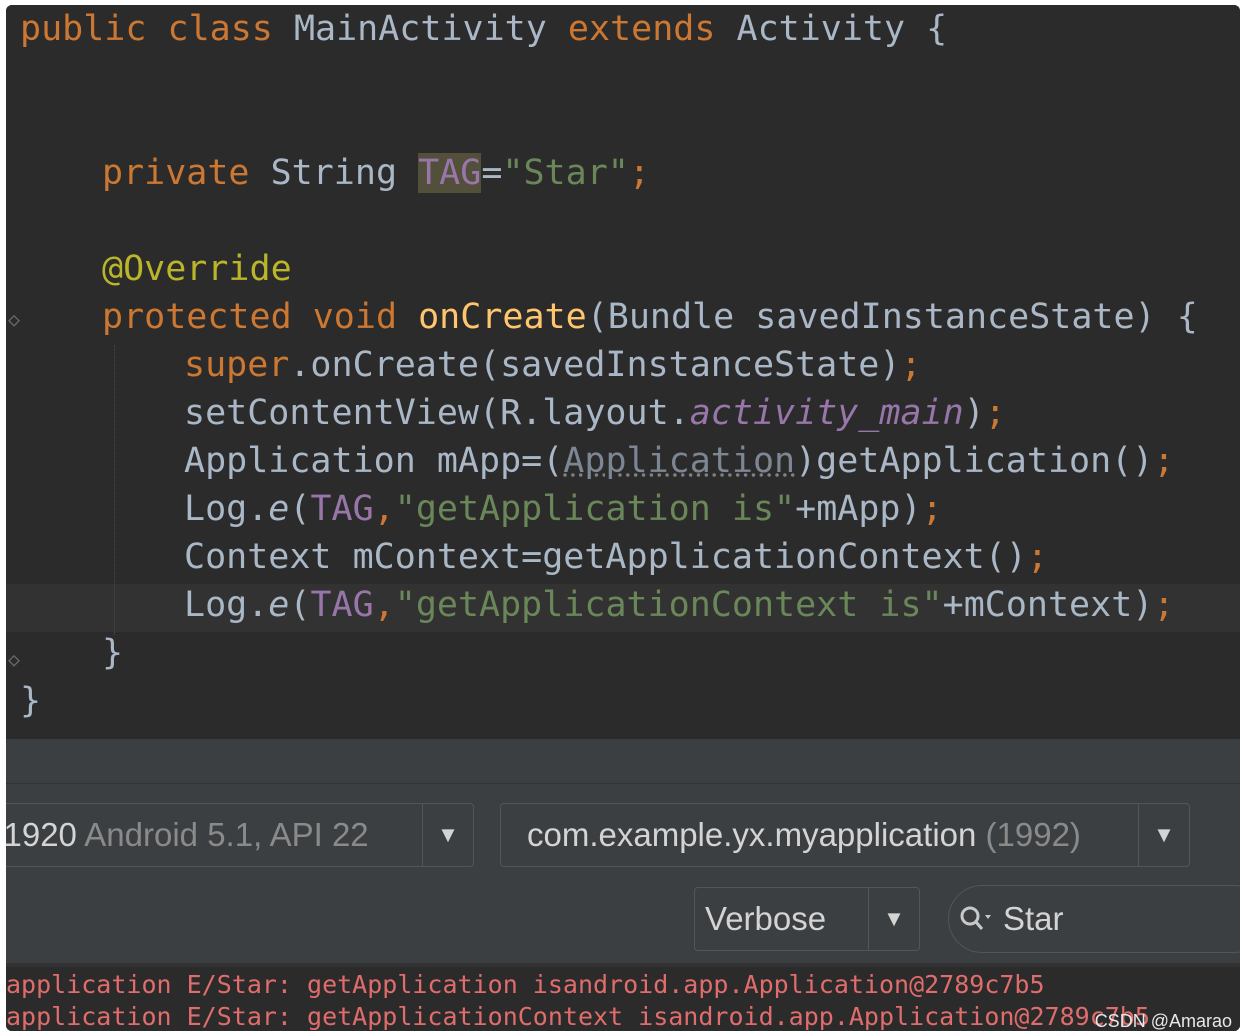  Describe the element at coordinates (858, 509) in the screenshot. I see `code-text: +mApp)` at that location.